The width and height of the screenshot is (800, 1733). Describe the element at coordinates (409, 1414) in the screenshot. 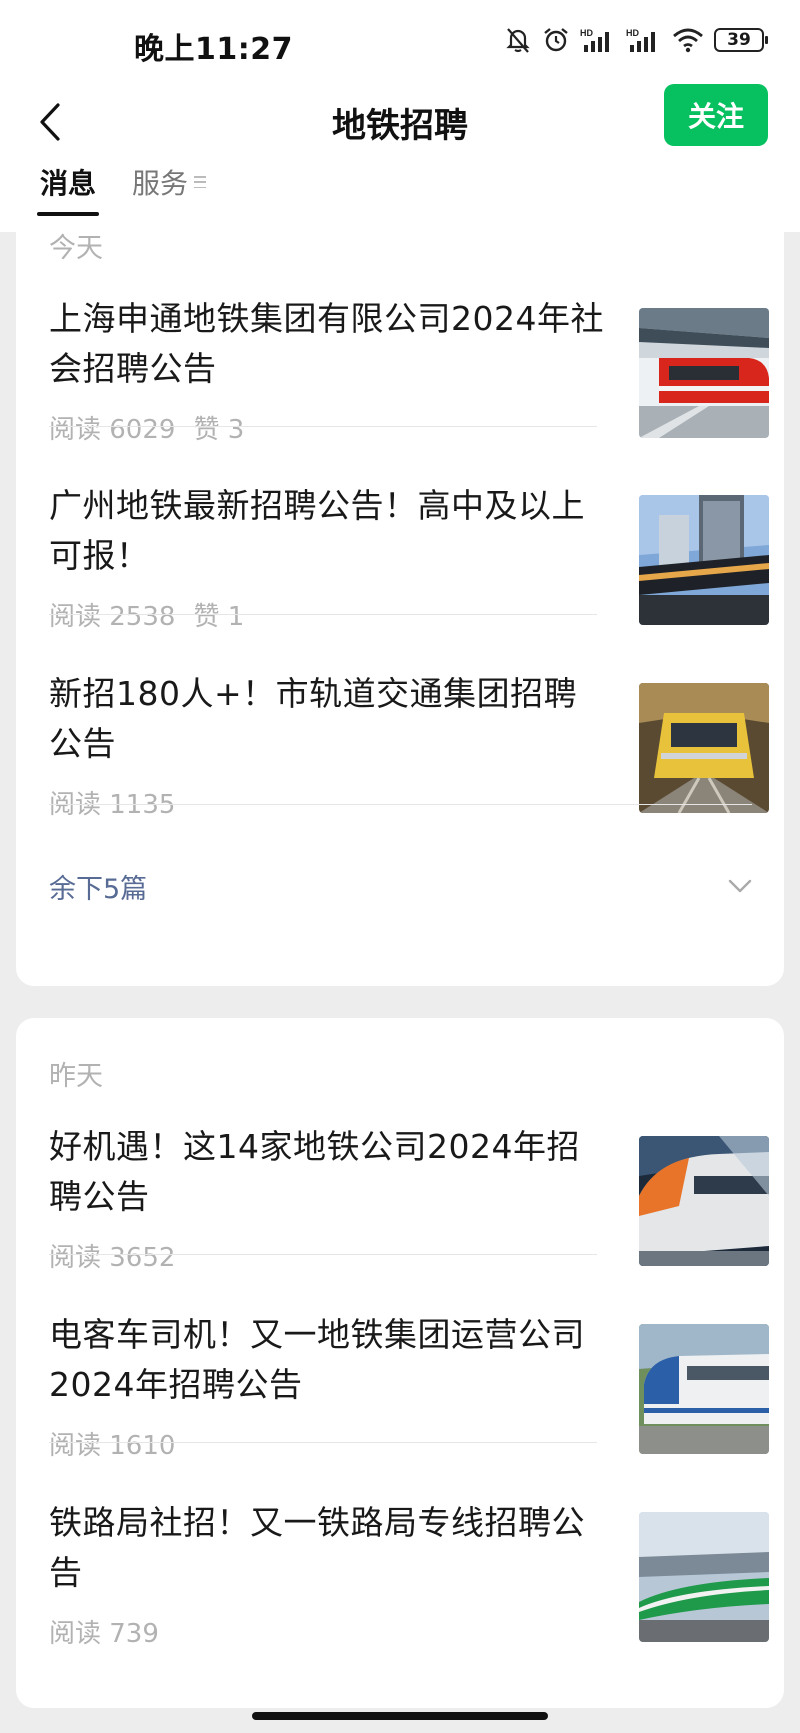

I see `article-item: 电客车司机！又一地铁集团运营公司2024年招聘公告 阅读 1610` at that location.